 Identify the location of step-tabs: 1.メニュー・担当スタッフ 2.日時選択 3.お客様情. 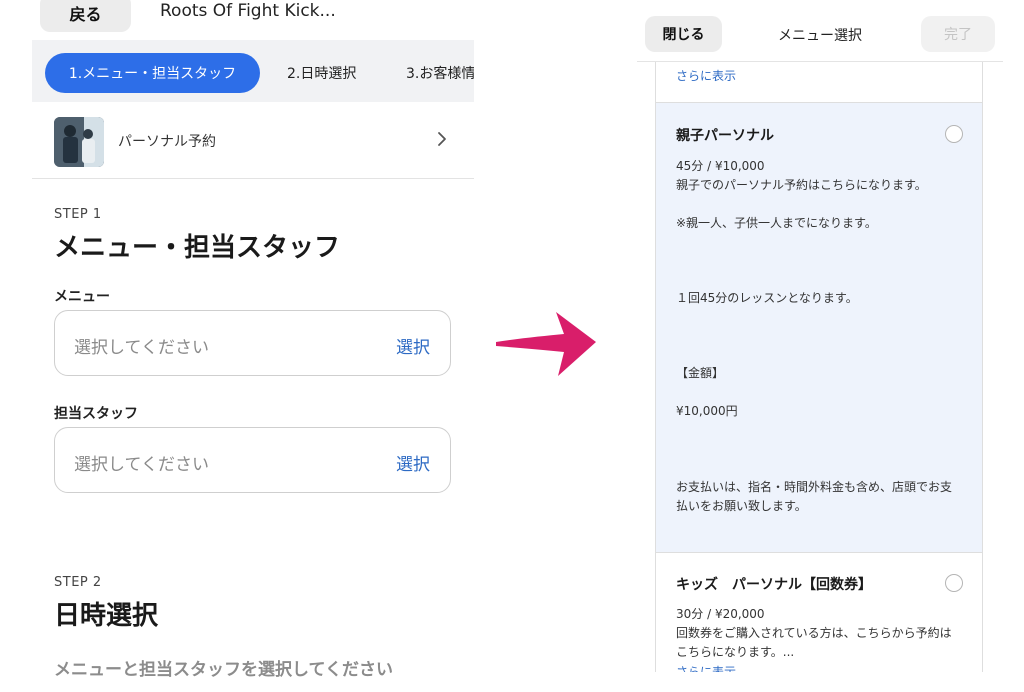
(253, 71).